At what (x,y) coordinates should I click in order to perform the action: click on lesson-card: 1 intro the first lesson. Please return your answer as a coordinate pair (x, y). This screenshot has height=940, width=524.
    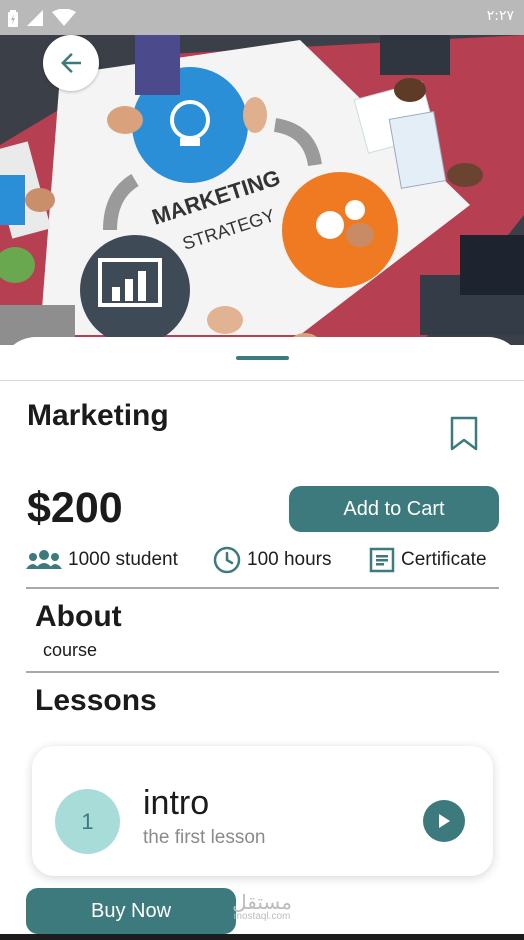
    Looking at the image, I should click on (262, 811).